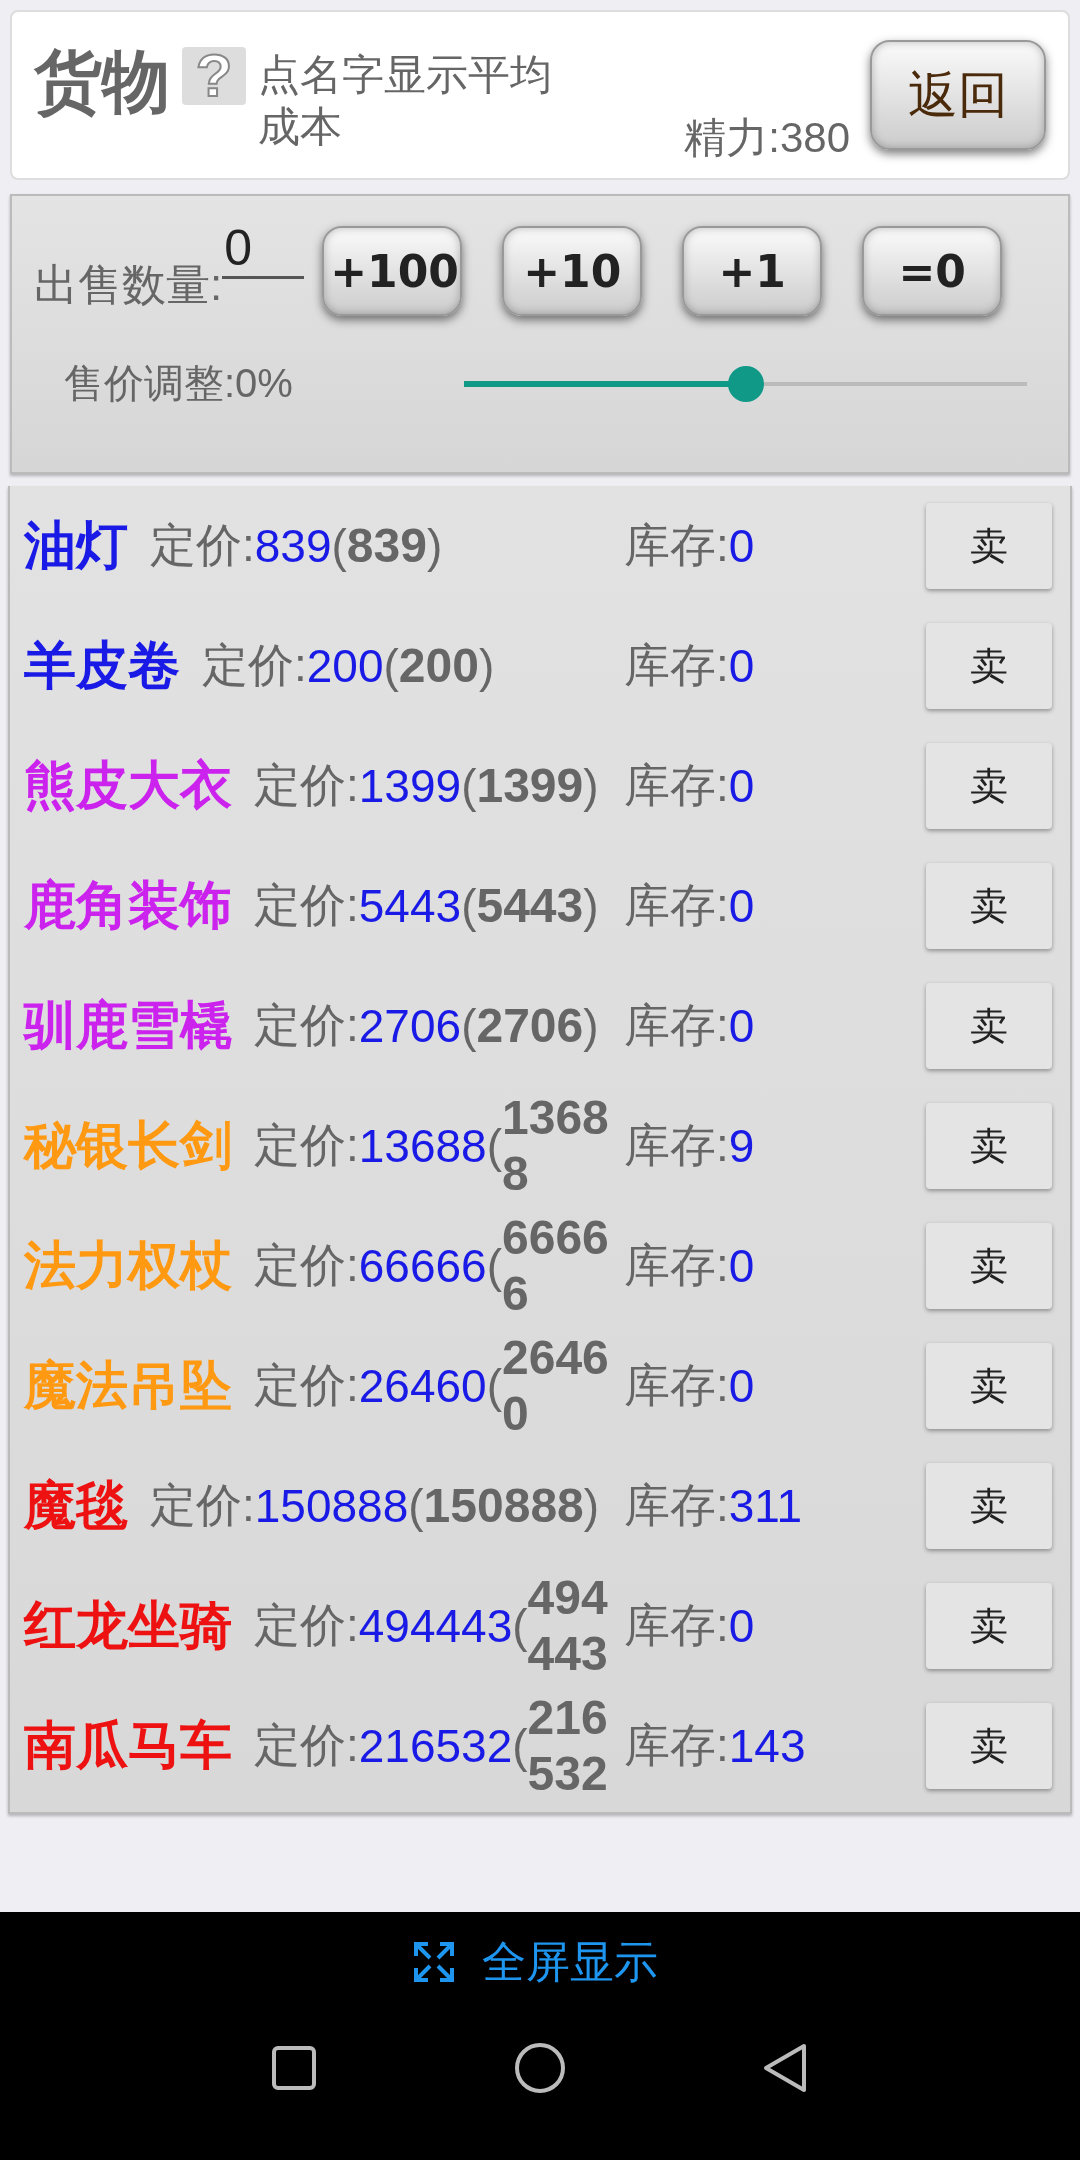  What do you see at coordinates (422, 1386) in the screenshot?
I see `price-value: 26460` at bounding box center [422, 1386].